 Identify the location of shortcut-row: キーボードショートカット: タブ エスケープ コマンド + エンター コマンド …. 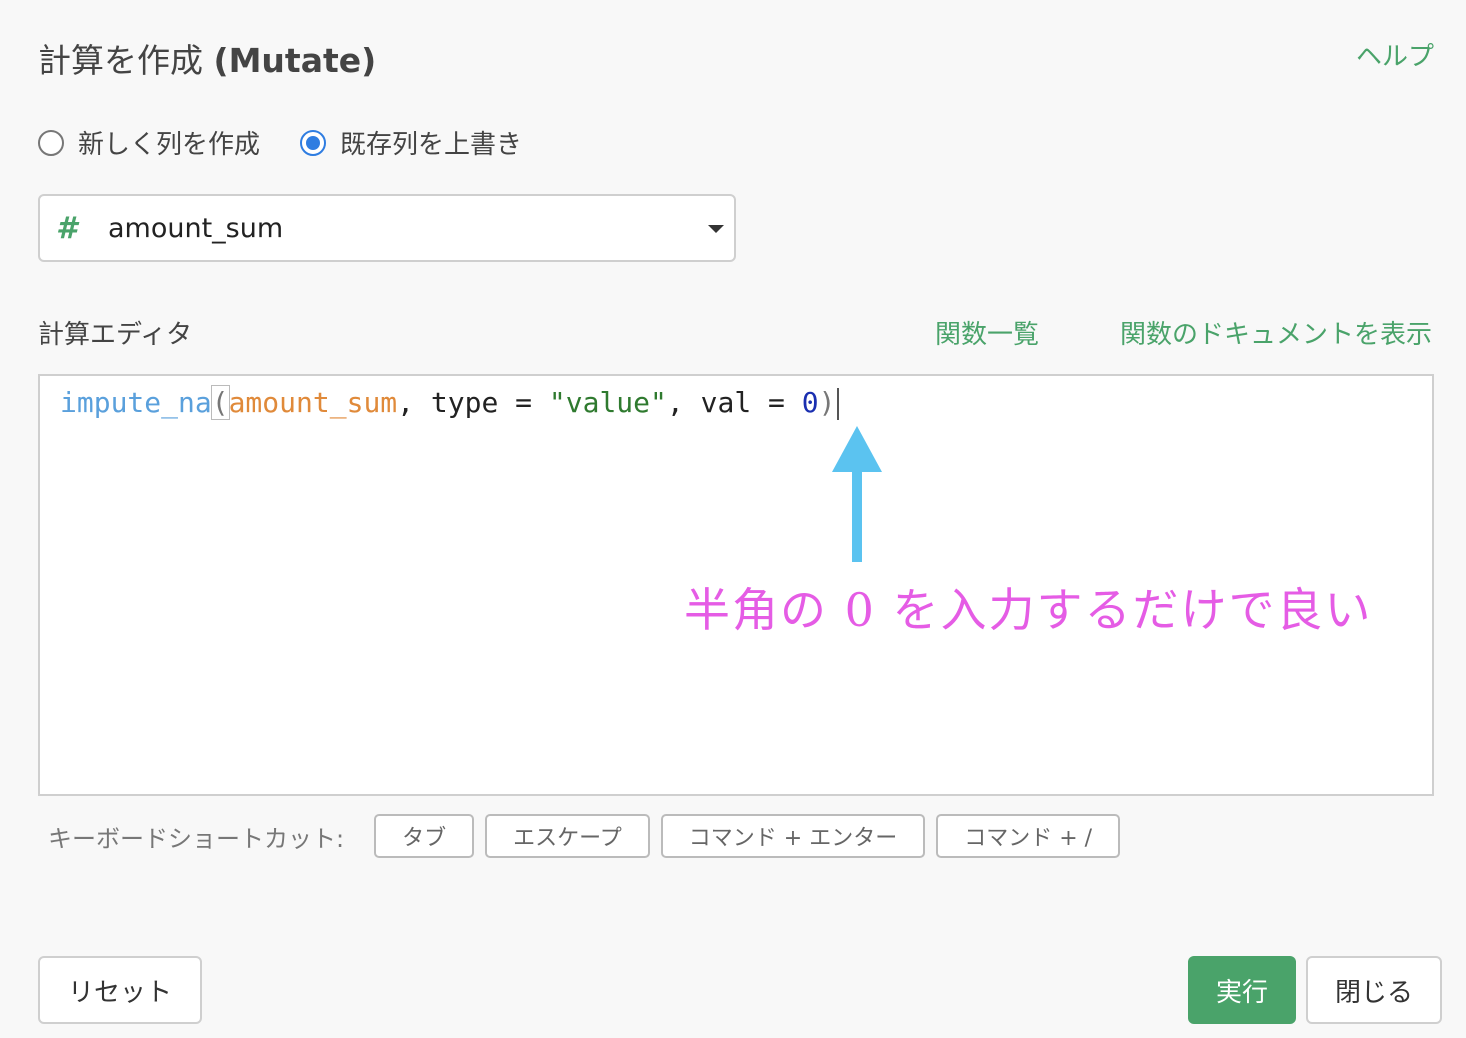
(589, 836).